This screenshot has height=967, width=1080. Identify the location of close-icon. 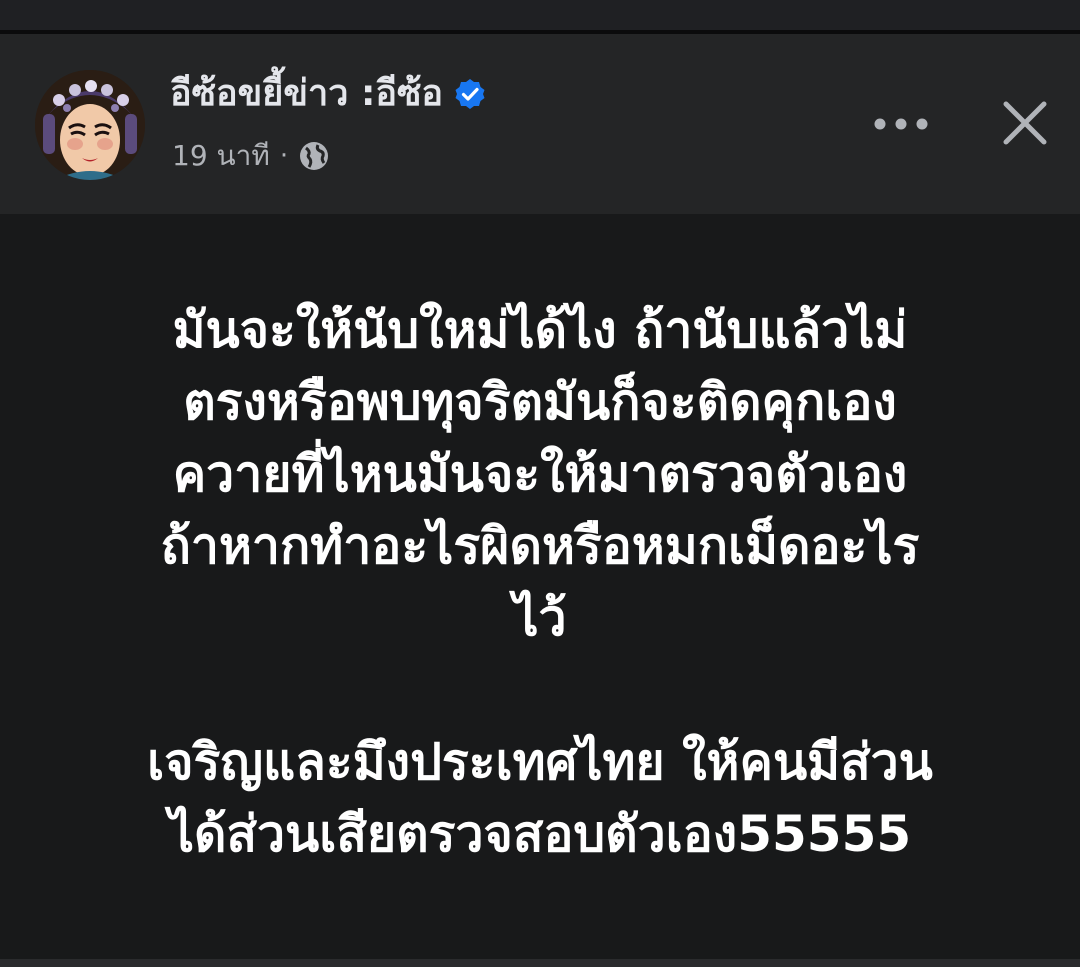
(1025, 123).